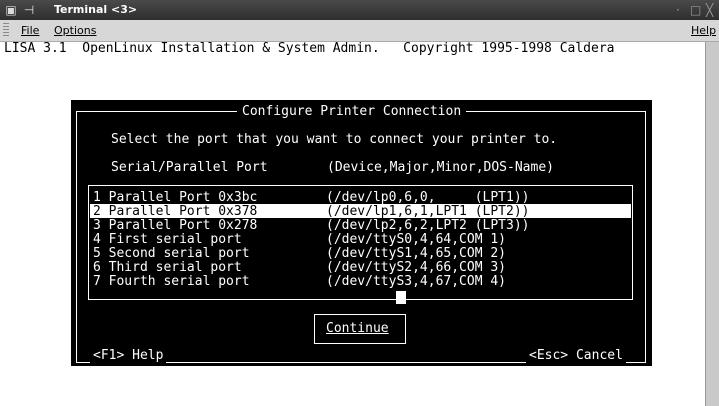 The width and height of the screenshot is (719, 406). What do you see at coordinates (695, 10) in the screenshot?
I see `maximize-button: □` at bounding box center [695, 10].